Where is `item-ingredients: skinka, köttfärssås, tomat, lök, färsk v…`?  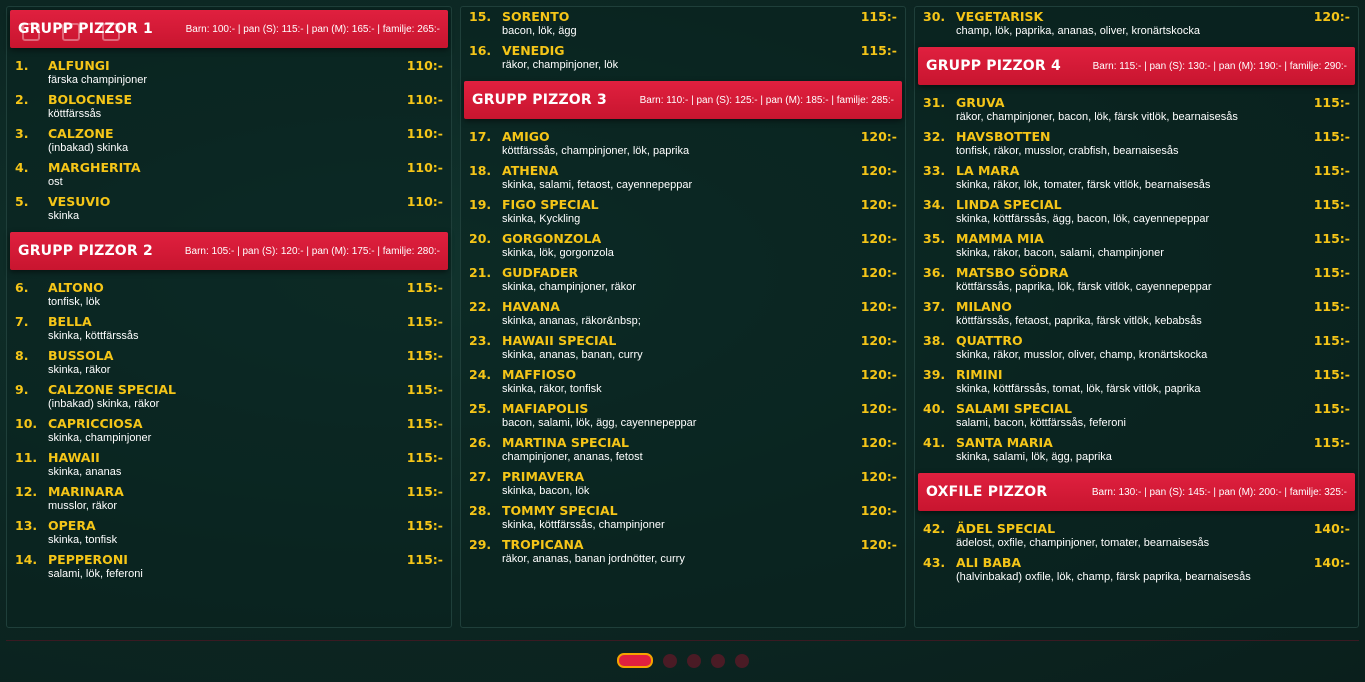 item-ingredients: skinka, köttfärssås, tomat, lök, färsk v… is located at coordinates (1078, 389).